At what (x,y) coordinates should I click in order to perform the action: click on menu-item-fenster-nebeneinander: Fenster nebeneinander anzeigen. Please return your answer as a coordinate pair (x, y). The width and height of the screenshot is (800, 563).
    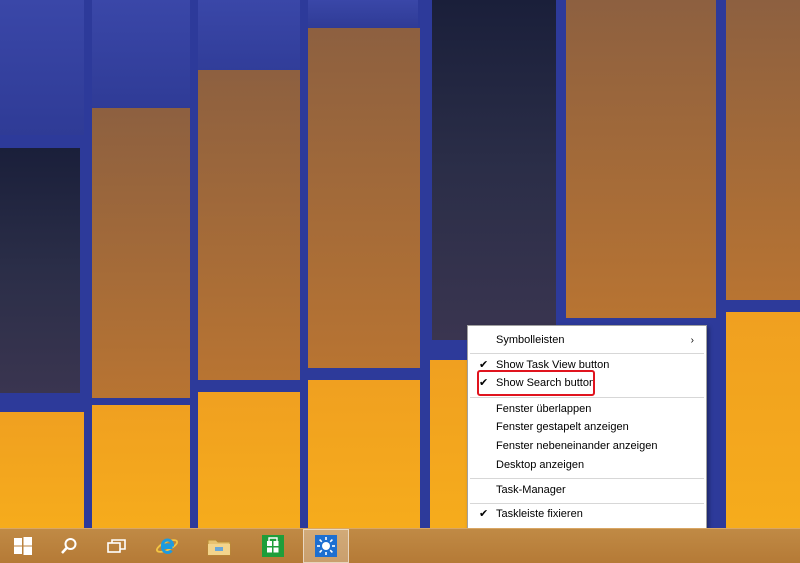
    Looking at the image, I should click on (587, 446).